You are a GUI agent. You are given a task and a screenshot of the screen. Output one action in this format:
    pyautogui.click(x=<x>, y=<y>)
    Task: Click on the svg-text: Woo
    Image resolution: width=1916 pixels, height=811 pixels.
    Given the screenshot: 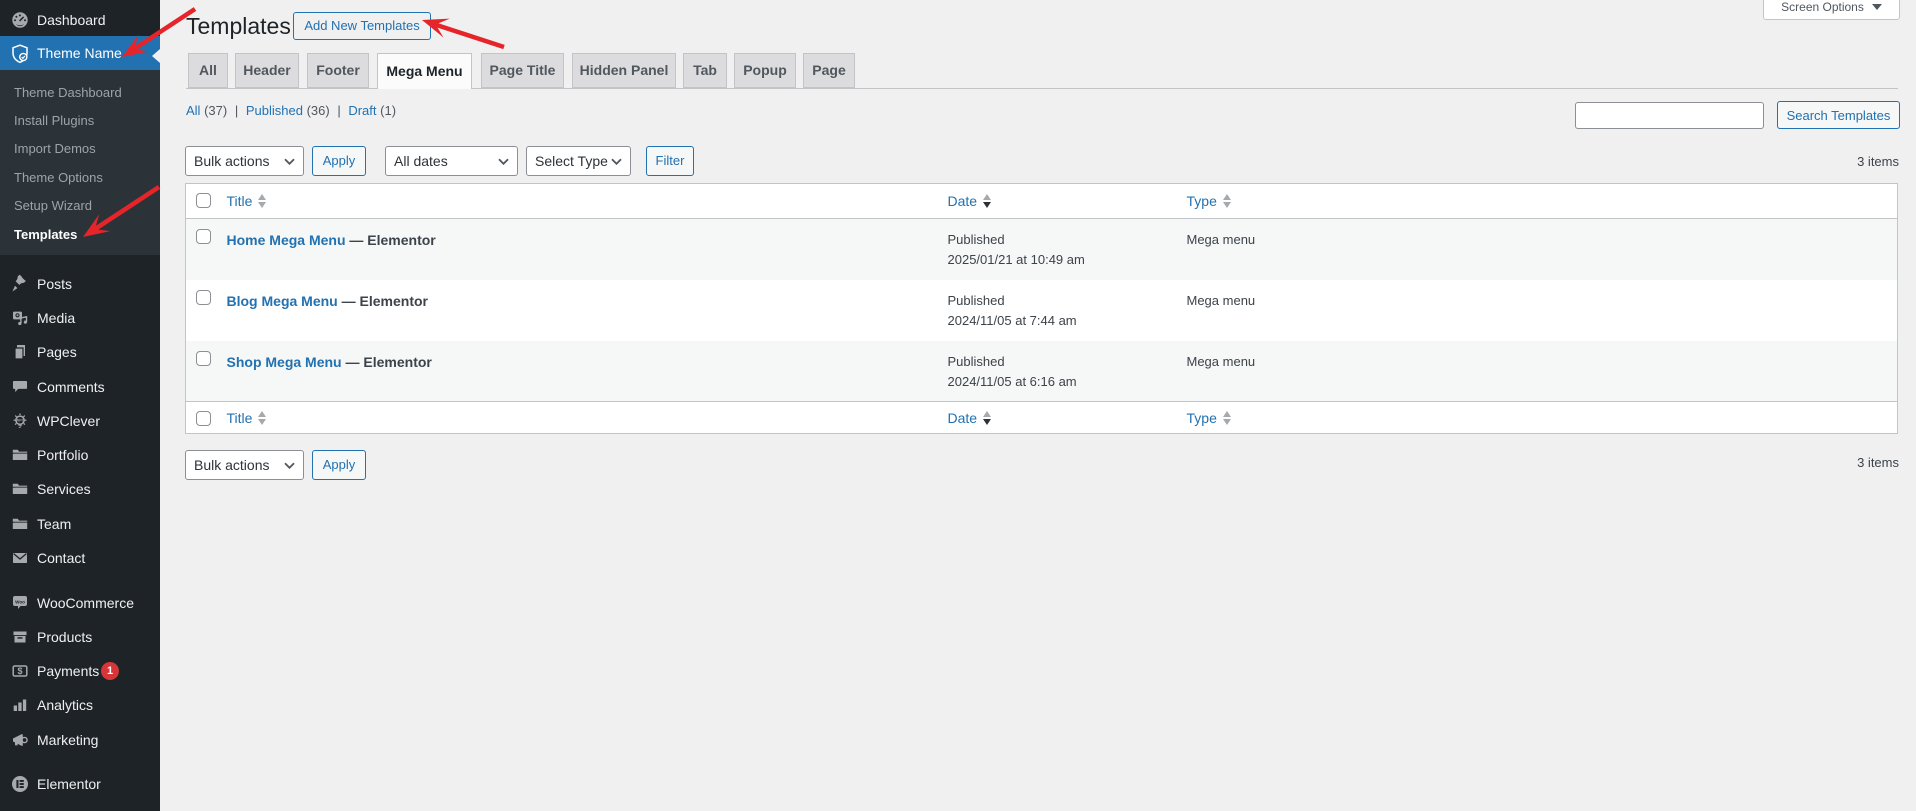 What is the action you would take?
    pyautogui.click(x=20, y=601)
    